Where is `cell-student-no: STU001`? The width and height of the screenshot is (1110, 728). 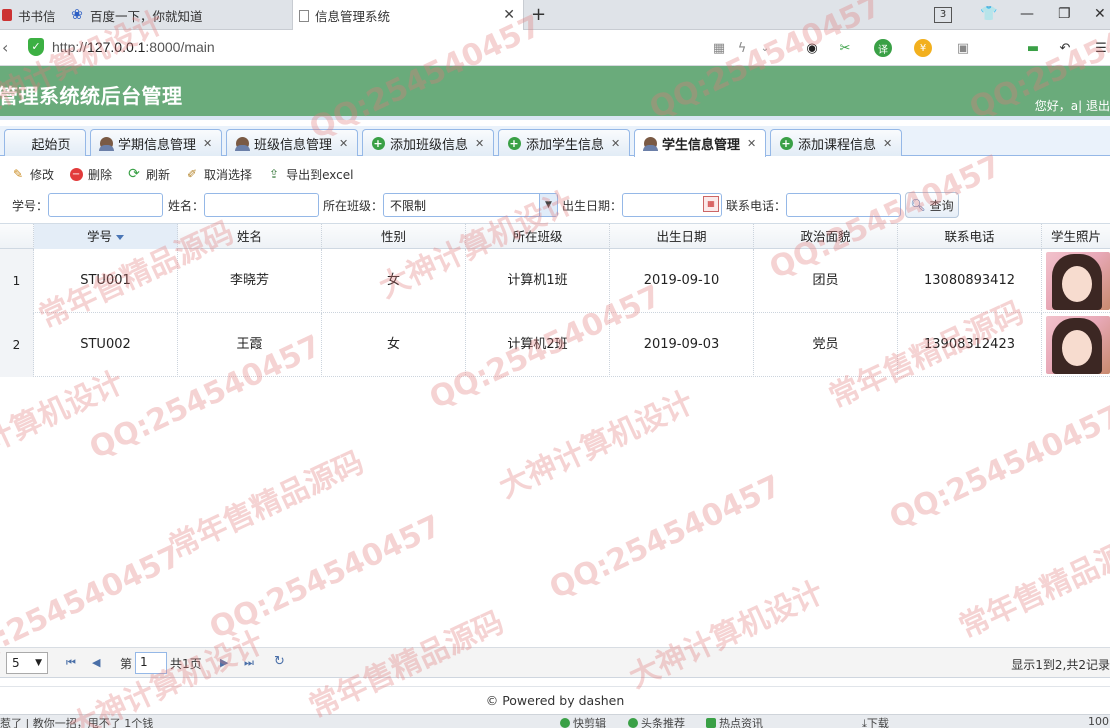 cell-student-no: STU001 is located at coordinates (106, 281).